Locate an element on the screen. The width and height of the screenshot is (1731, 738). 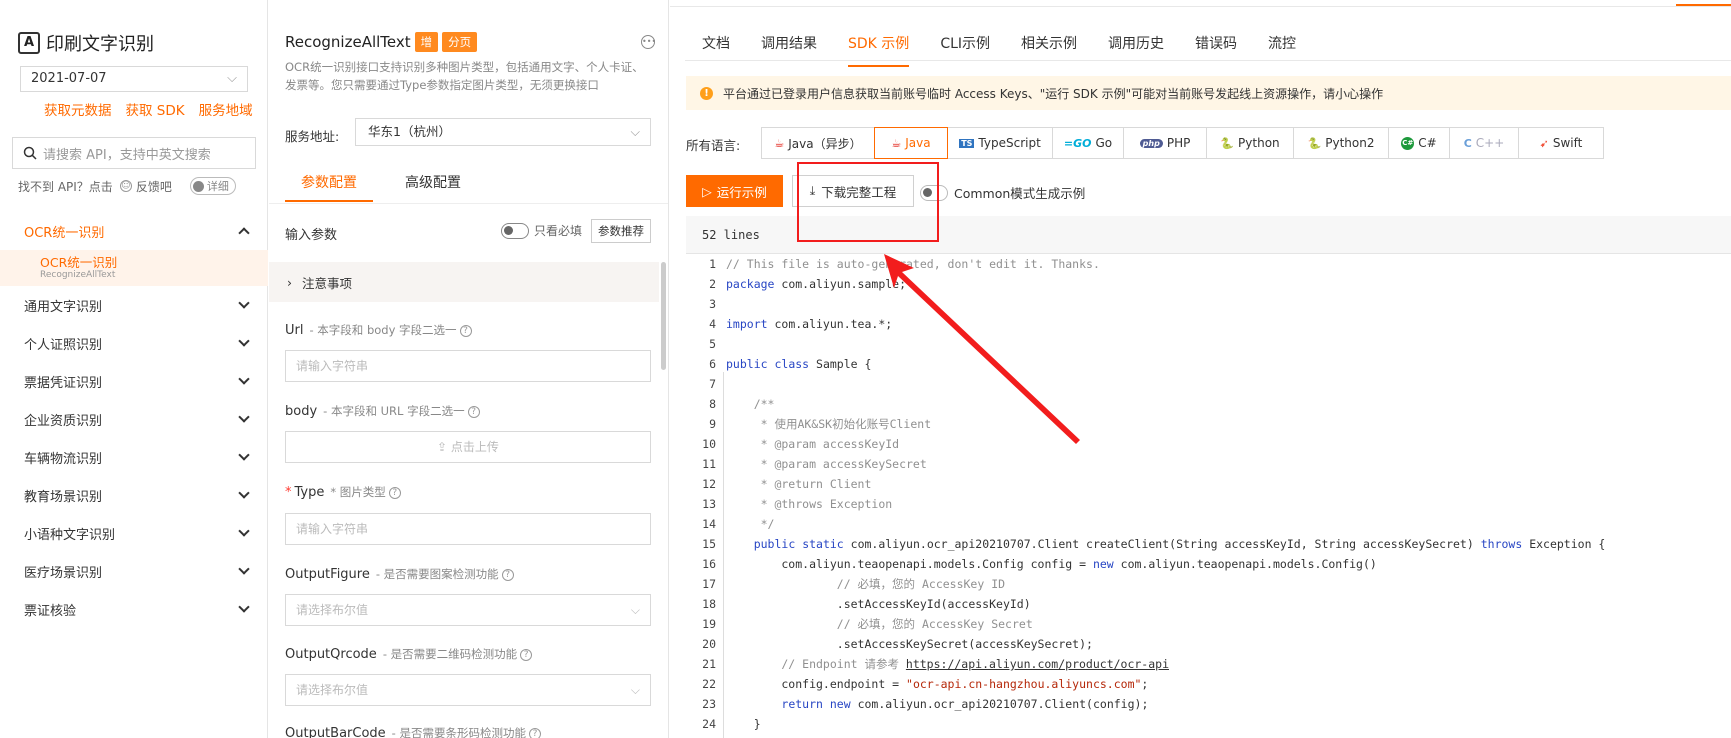
code-text: // 必填，您的 AccessKey Secret is located at coordinates (879, 624).